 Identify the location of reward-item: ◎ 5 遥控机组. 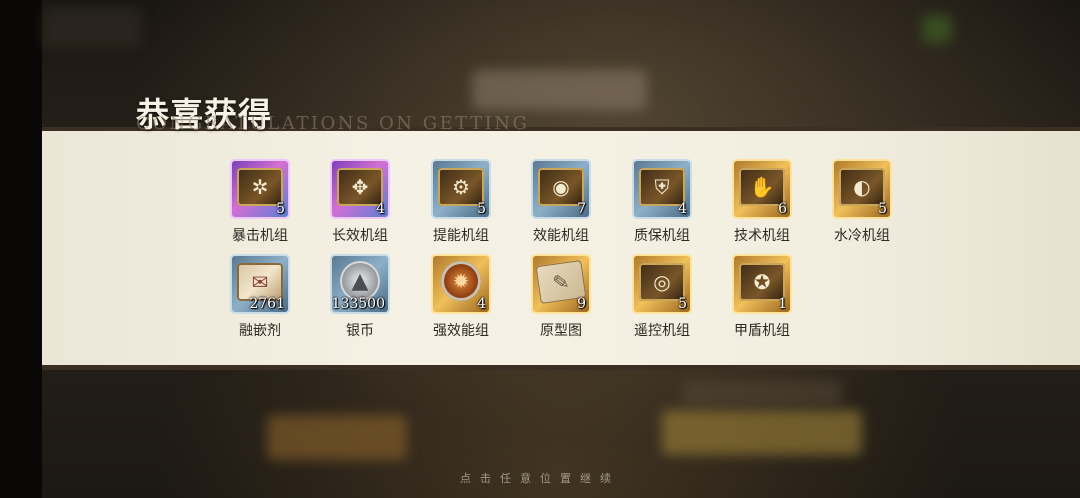
(662, 300).